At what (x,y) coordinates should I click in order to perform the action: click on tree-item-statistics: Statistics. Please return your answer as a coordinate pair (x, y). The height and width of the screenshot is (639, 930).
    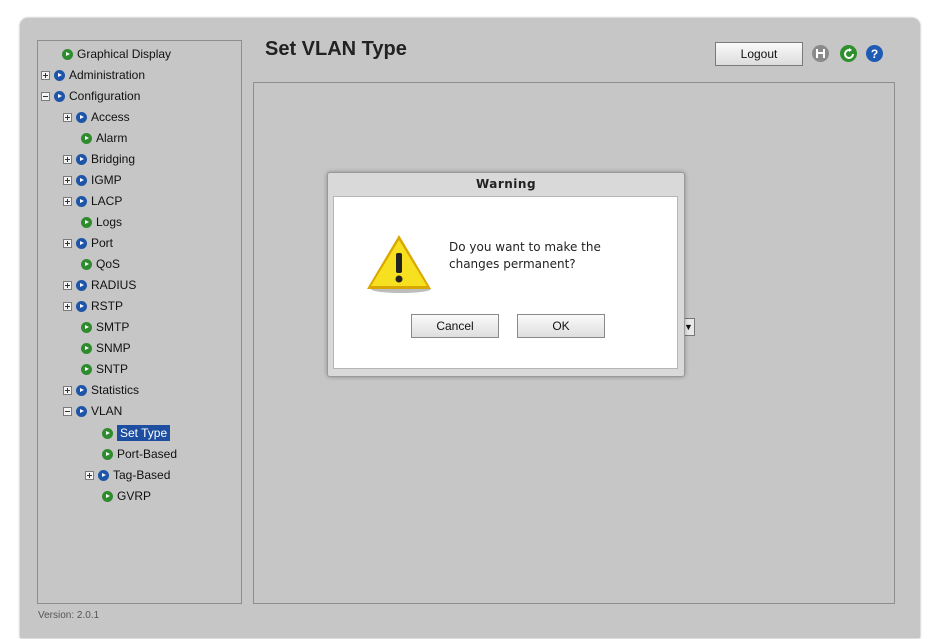
    Looking at the image, I should click on (101, 390).